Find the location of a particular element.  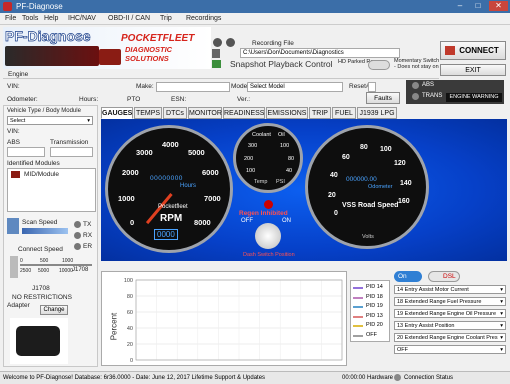

scan-speed-slider is located at coordinates (45, 231).